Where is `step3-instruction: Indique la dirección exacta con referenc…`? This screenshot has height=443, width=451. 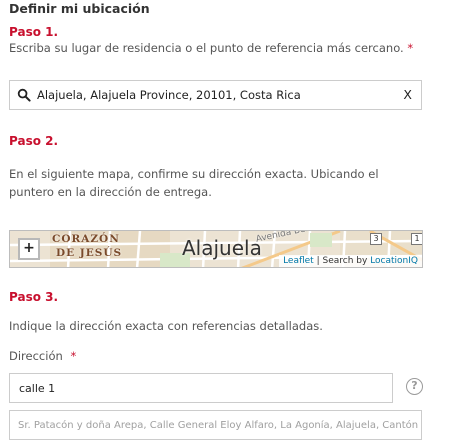 step3-instruction: Indique la dirección exacta con referenc… is located at coordinates (166, 326).